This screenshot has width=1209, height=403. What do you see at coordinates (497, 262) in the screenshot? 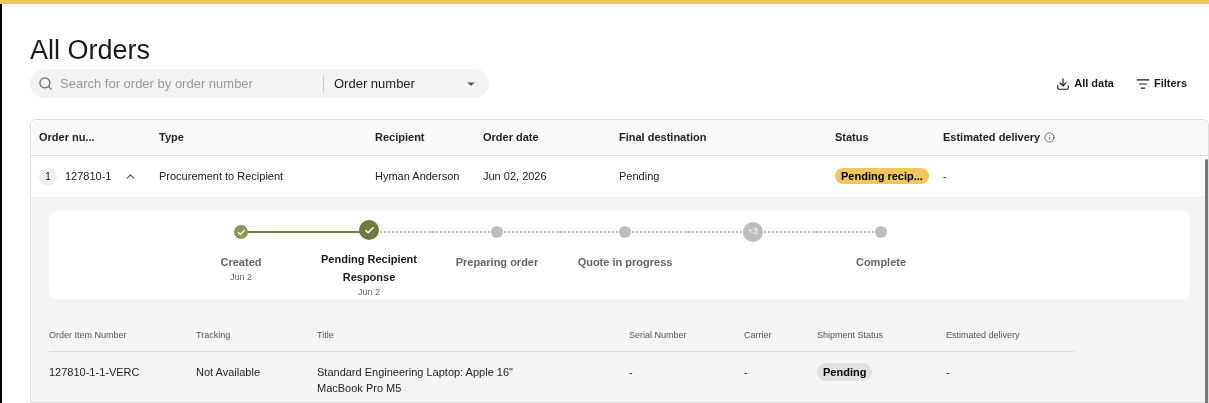
I see `step-label: Preparing order` at bounding box center [497, 262].